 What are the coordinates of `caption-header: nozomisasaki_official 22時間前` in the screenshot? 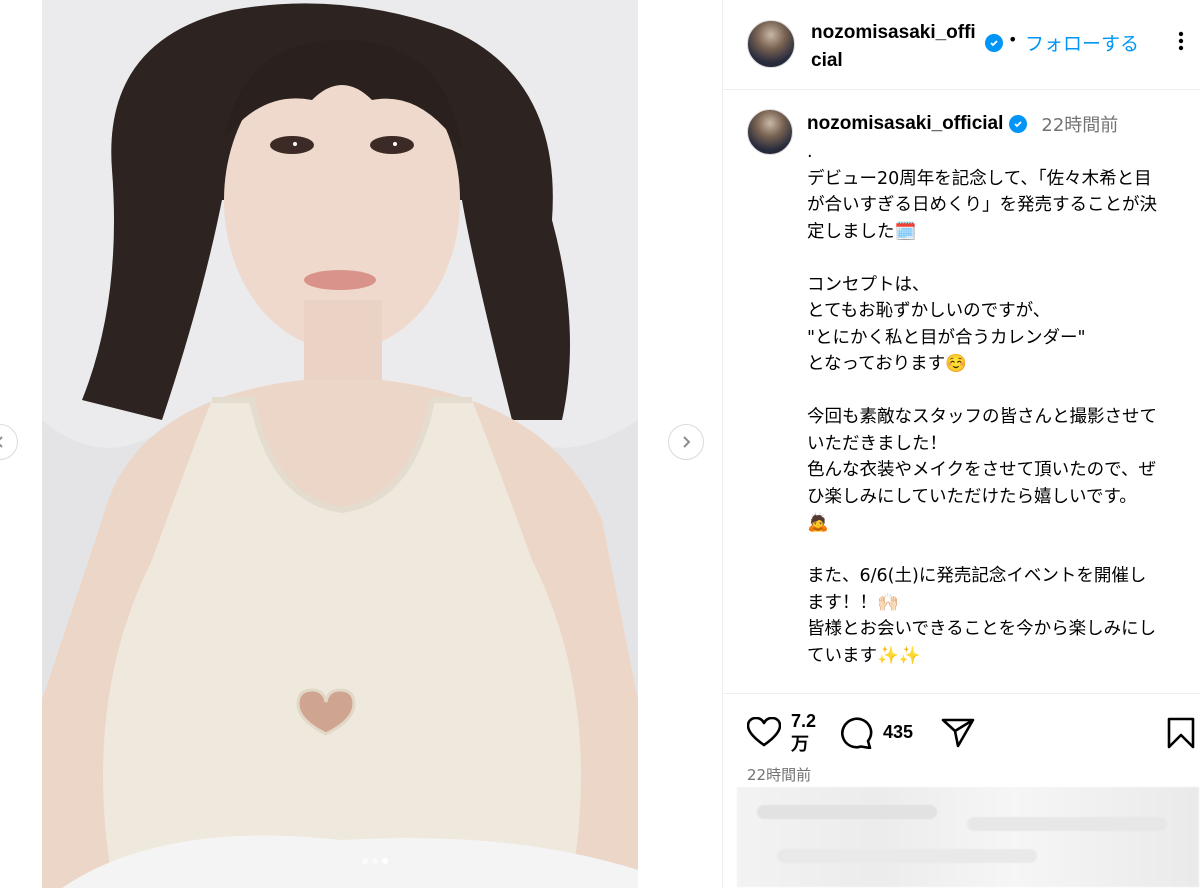 It's located at (962, 124).